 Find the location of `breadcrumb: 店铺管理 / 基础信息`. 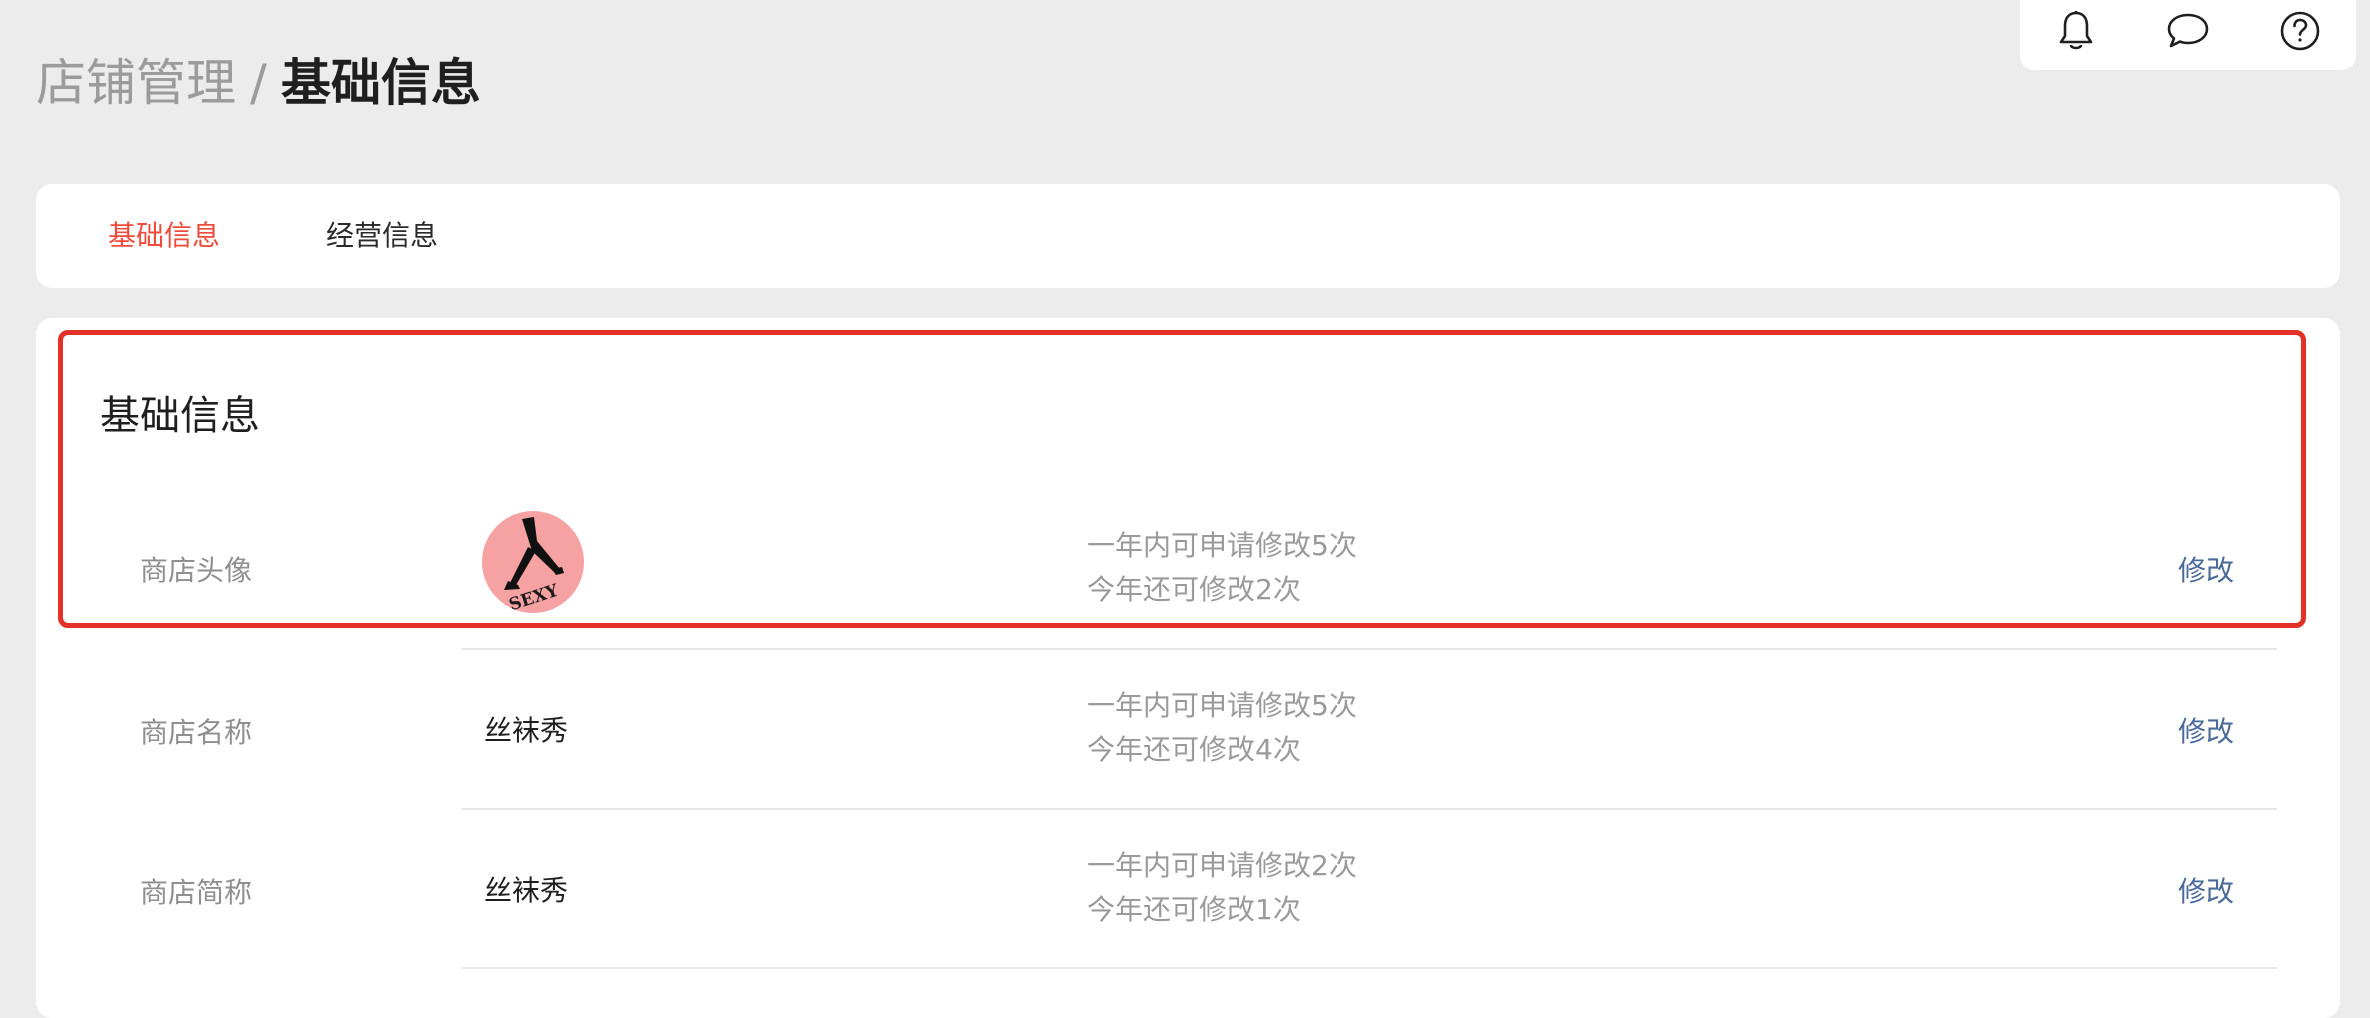

breadcrumb: 店铺管理 / 基础信息 is located at coordinates (258, 83).